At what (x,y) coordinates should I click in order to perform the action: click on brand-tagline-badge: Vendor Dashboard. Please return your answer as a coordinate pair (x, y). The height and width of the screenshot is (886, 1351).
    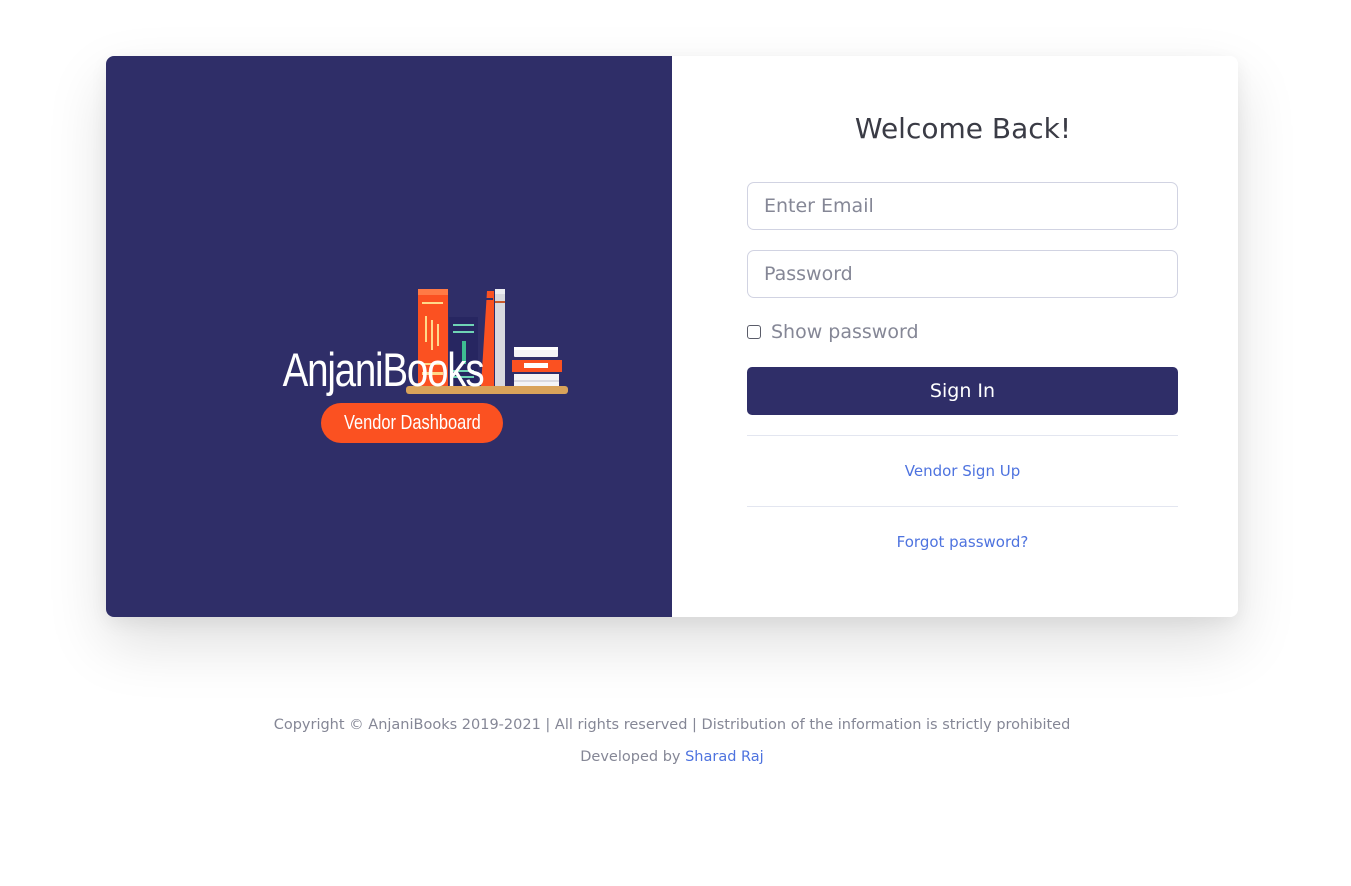
    Looking at the image, I should click on (412, 423).